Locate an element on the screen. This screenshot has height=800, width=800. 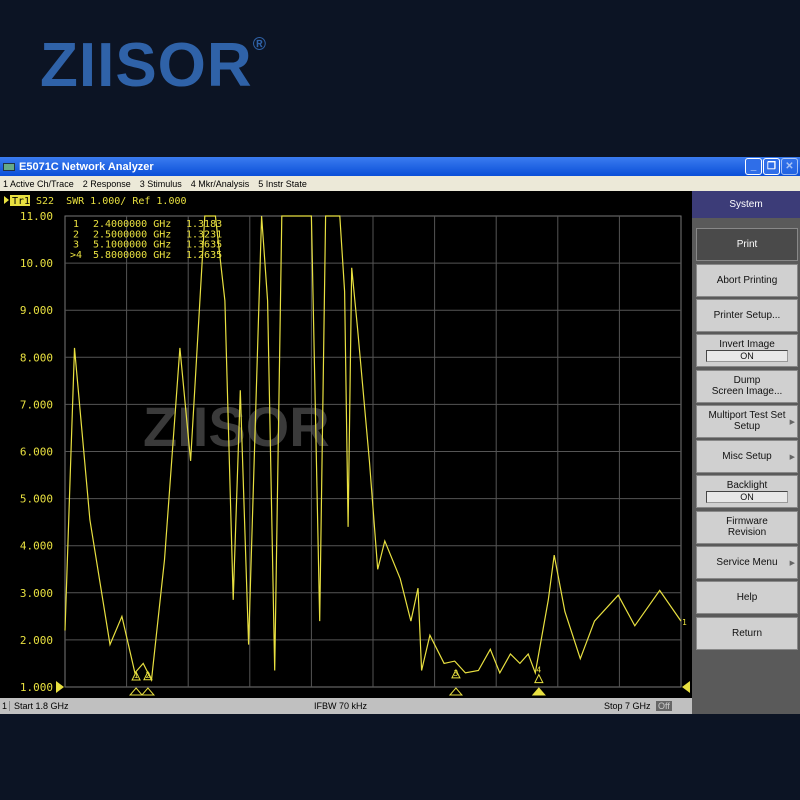
softkey-label: Misc Setup is located at coordinates (747, 457).